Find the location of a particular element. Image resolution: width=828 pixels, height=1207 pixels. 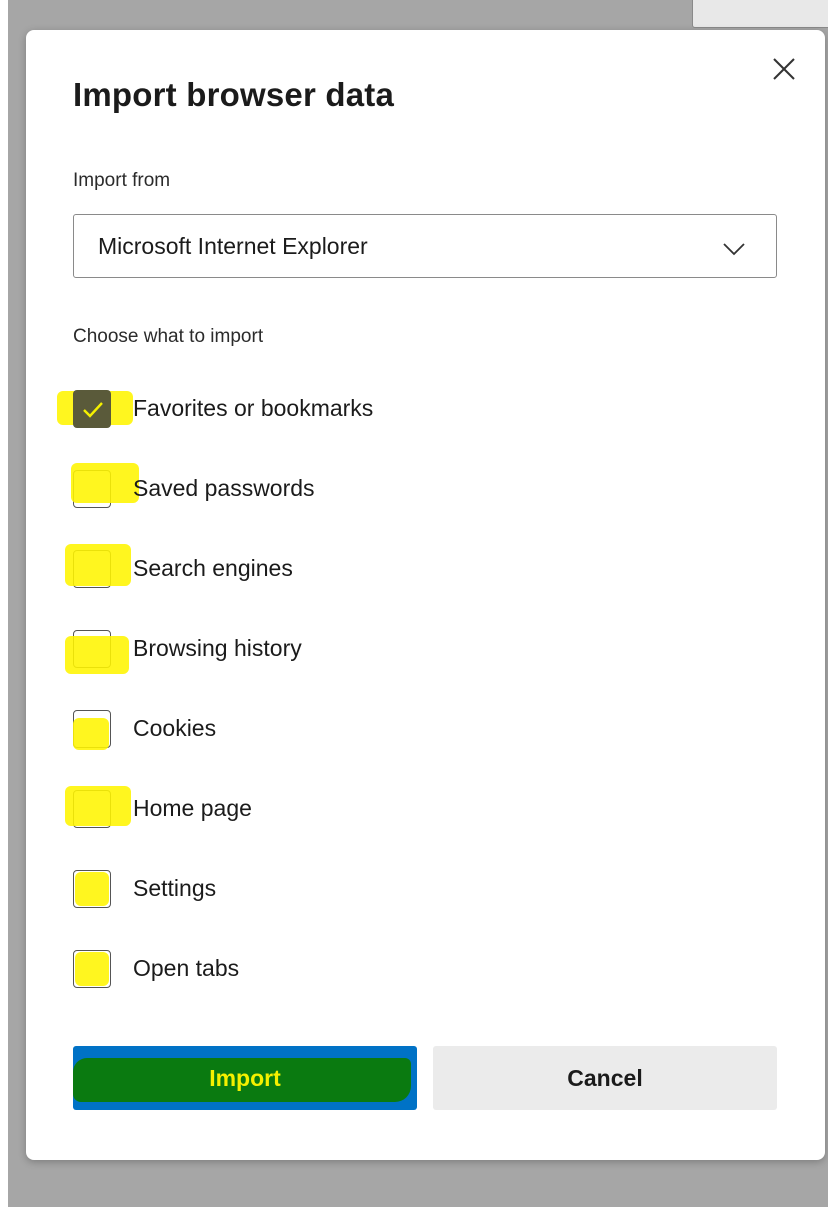

checkbox-favorites-or-bookmarks: Favorites or bookmarks is located at coordinates (365, 410).